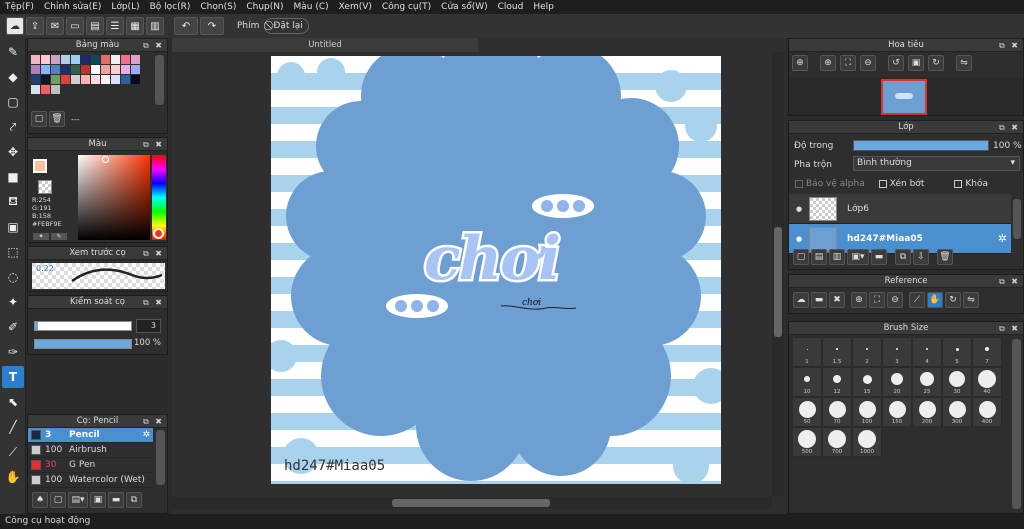 This screenshot has width=1024, height=529. What do you see at coordinates (13, 102) in the screenshot?
I see `rectangle-icon: ▢` at bounding box center [13, 102].